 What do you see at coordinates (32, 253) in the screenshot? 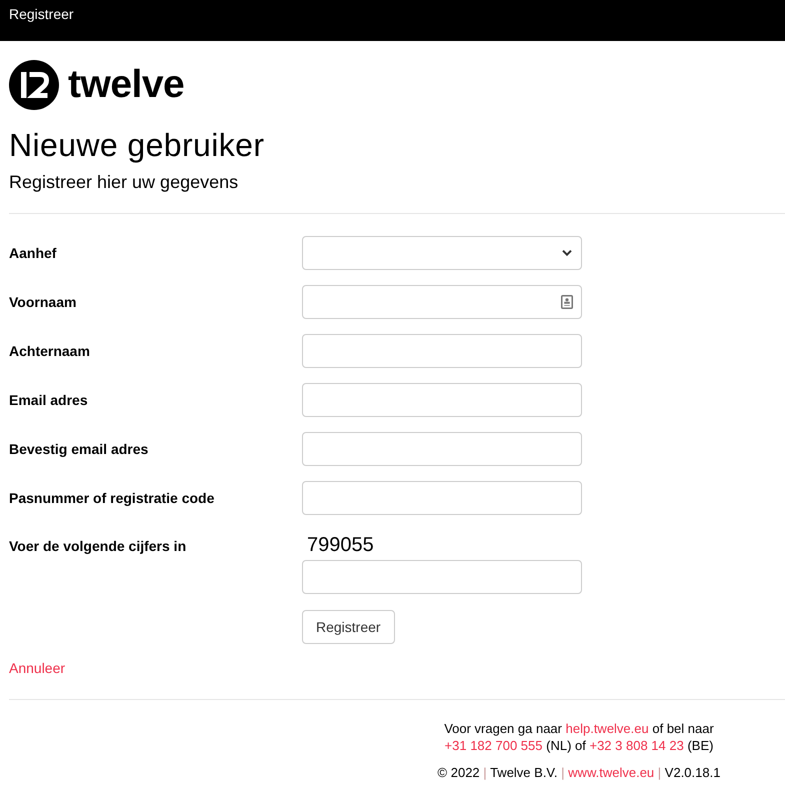
I see `field-label: Aanhef` at bounding box center [32, 253].